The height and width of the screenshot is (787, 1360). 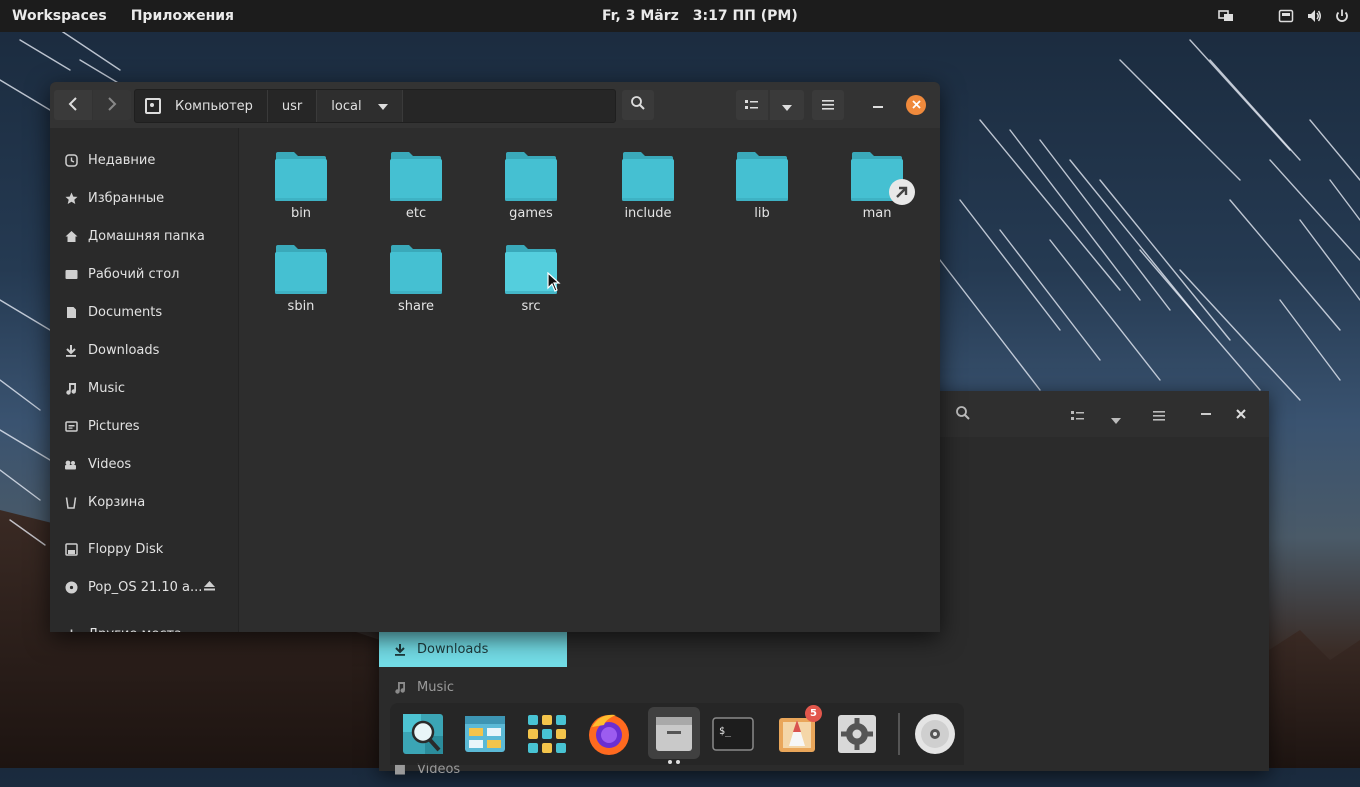 What do you see at coordinates (144, 236) in the screenshot?
I see `sidebar-item: Домашняя папка` at bounding box center [144, 236].